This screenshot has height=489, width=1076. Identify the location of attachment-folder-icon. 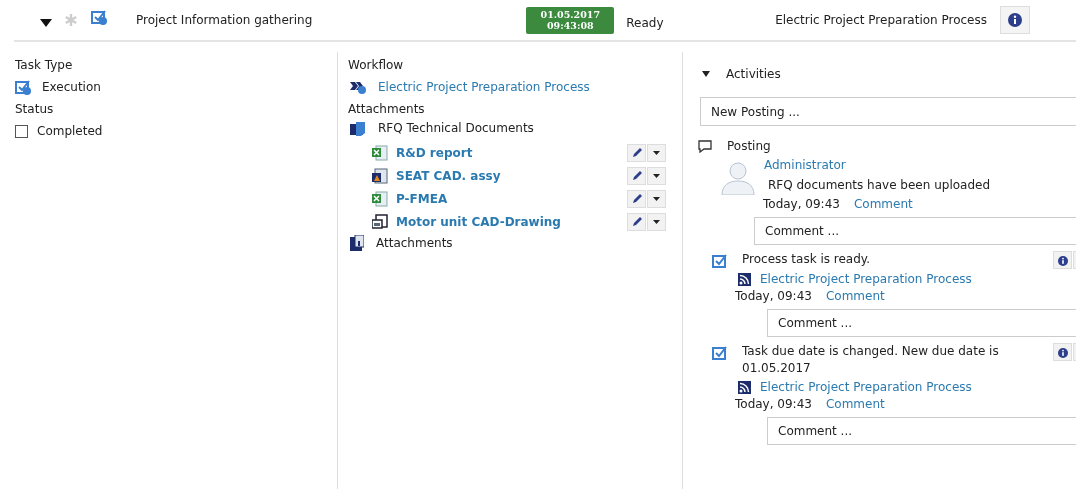
(357, 243).